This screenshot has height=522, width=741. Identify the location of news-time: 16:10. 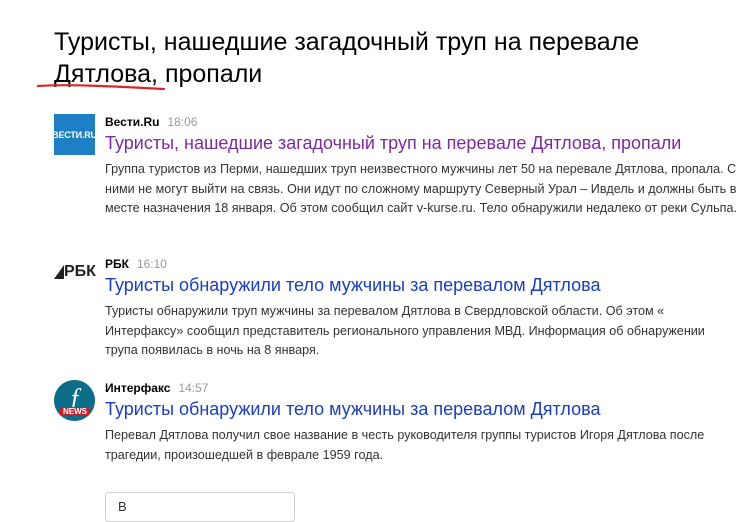
(151, 264).